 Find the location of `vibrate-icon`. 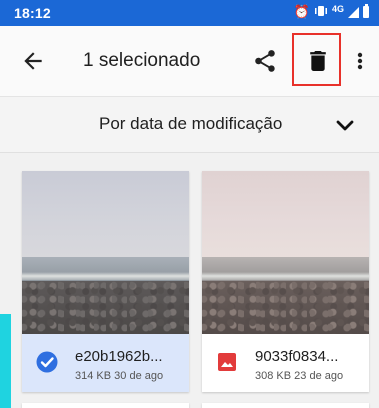

vibrate-icon is located at coordinates (321, 12).